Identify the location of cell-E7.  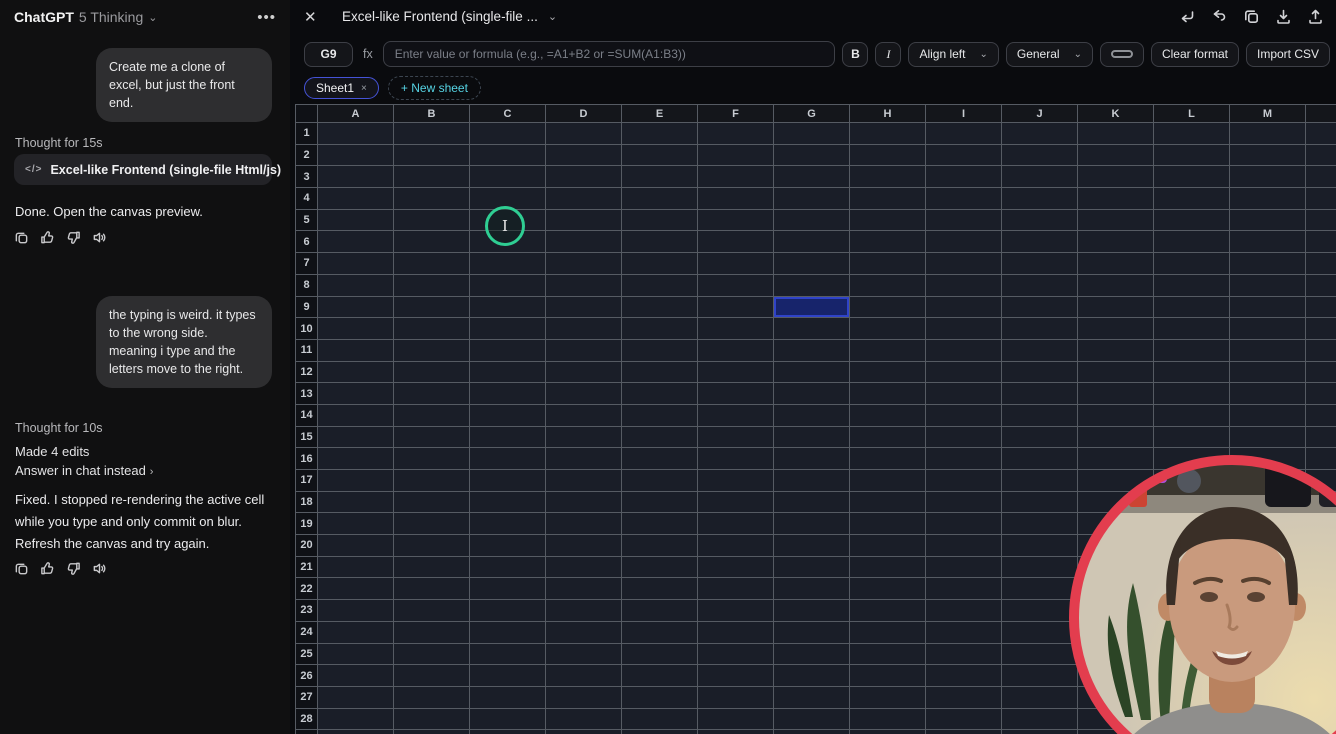
(659, 263).